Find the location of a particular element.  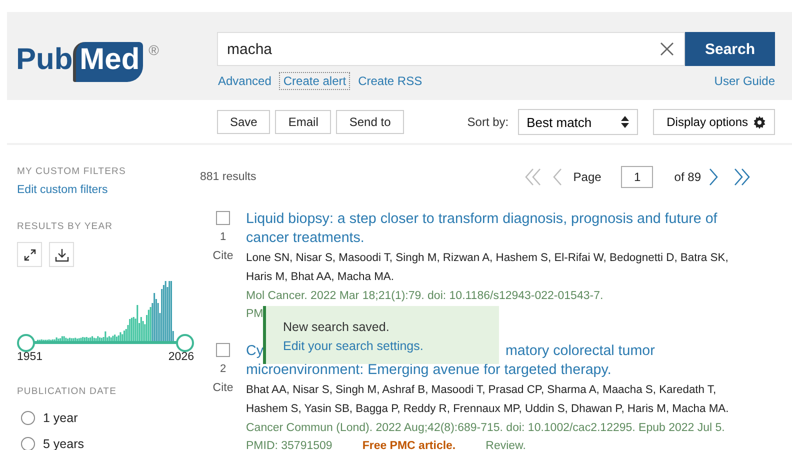

results-count: 881 results is located at coordinates (228, 177).